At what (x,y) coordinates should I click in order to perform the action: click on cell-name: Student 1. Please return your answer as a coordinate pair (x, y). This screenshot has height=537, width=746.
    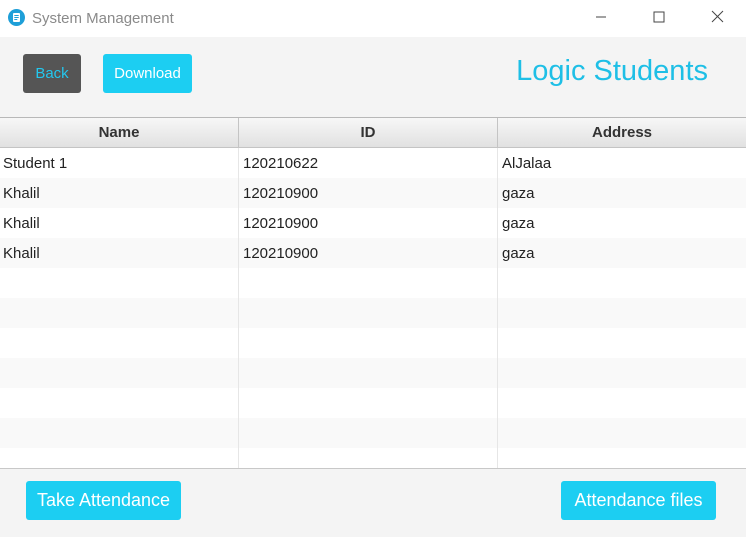
    Looking at the image, I should click on (119, 163).